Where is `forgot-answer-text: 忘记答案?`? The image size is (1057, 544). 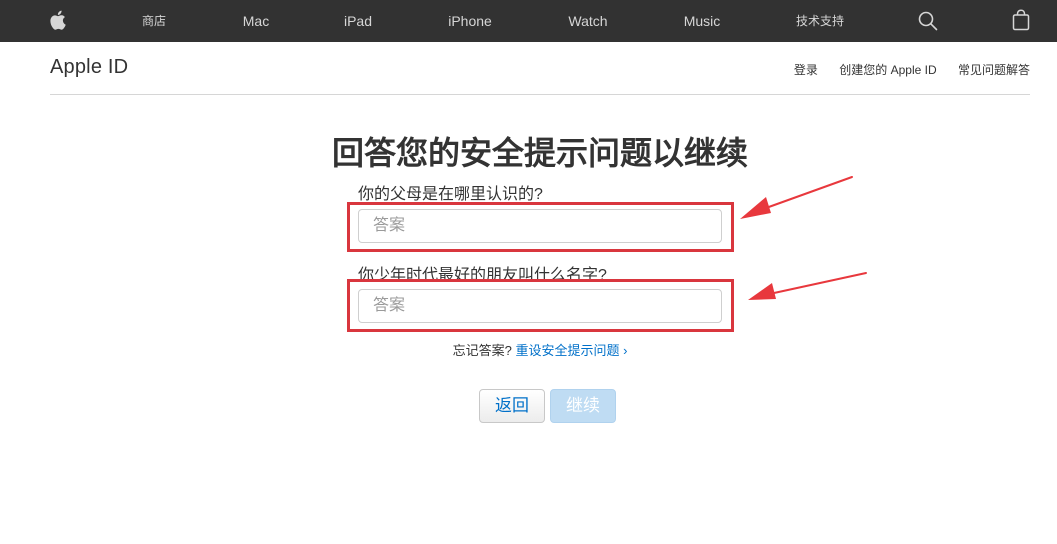 forgot-answer-text: 忘记答案? is located at coordinates (482, 350).